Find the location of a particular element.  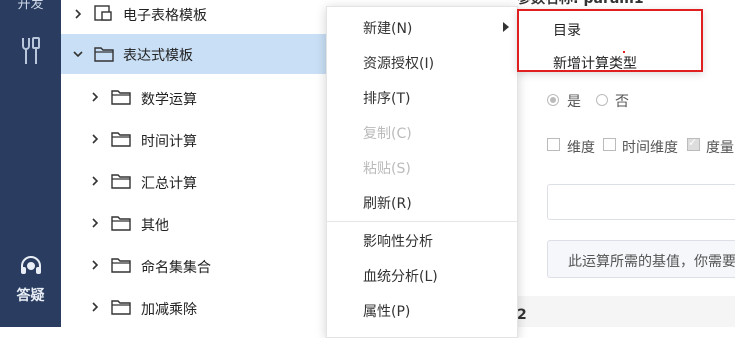

tree-node-arithmetic: 加减乘除 is located at coordinates (193, 308).